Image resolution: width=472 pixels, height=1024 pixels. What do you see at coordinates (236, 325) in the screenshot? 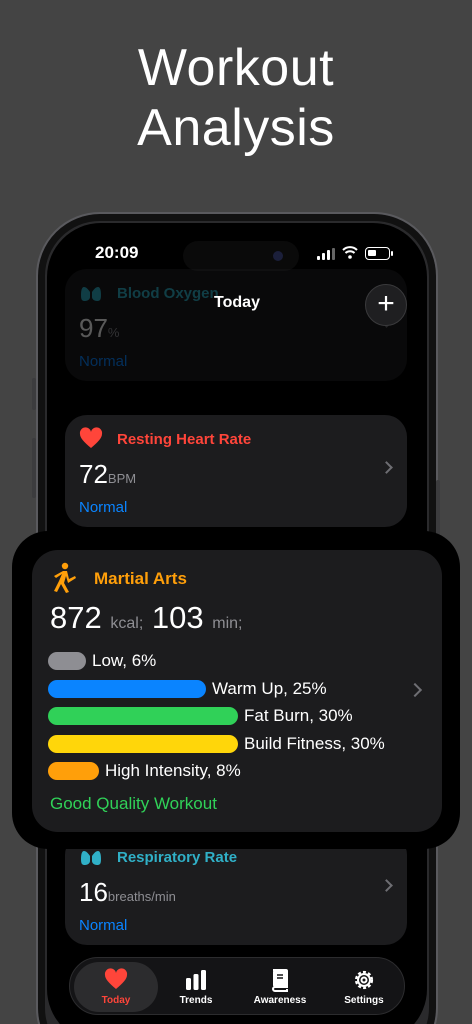
I see `blood-oxygen-card: Blood Oxygen 97% Normal` at bounding box center [236, 325].